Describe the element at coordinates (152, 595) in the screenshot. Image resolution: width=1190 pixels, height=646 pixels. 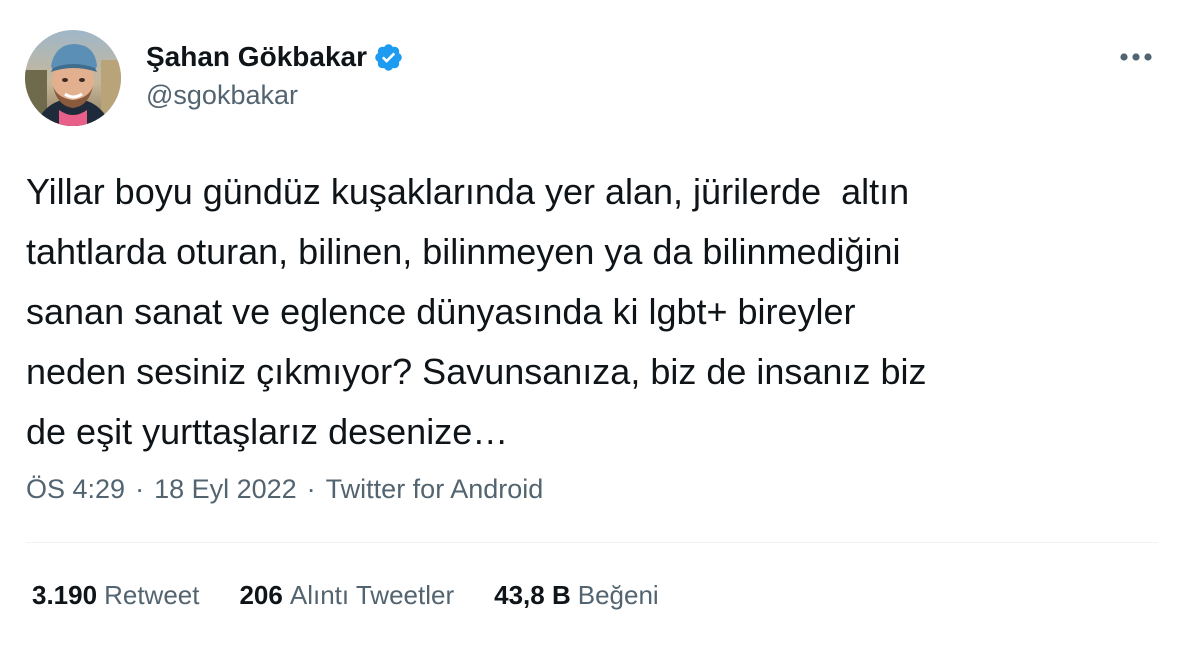
I see `retweets-label: Retweet` at that location.